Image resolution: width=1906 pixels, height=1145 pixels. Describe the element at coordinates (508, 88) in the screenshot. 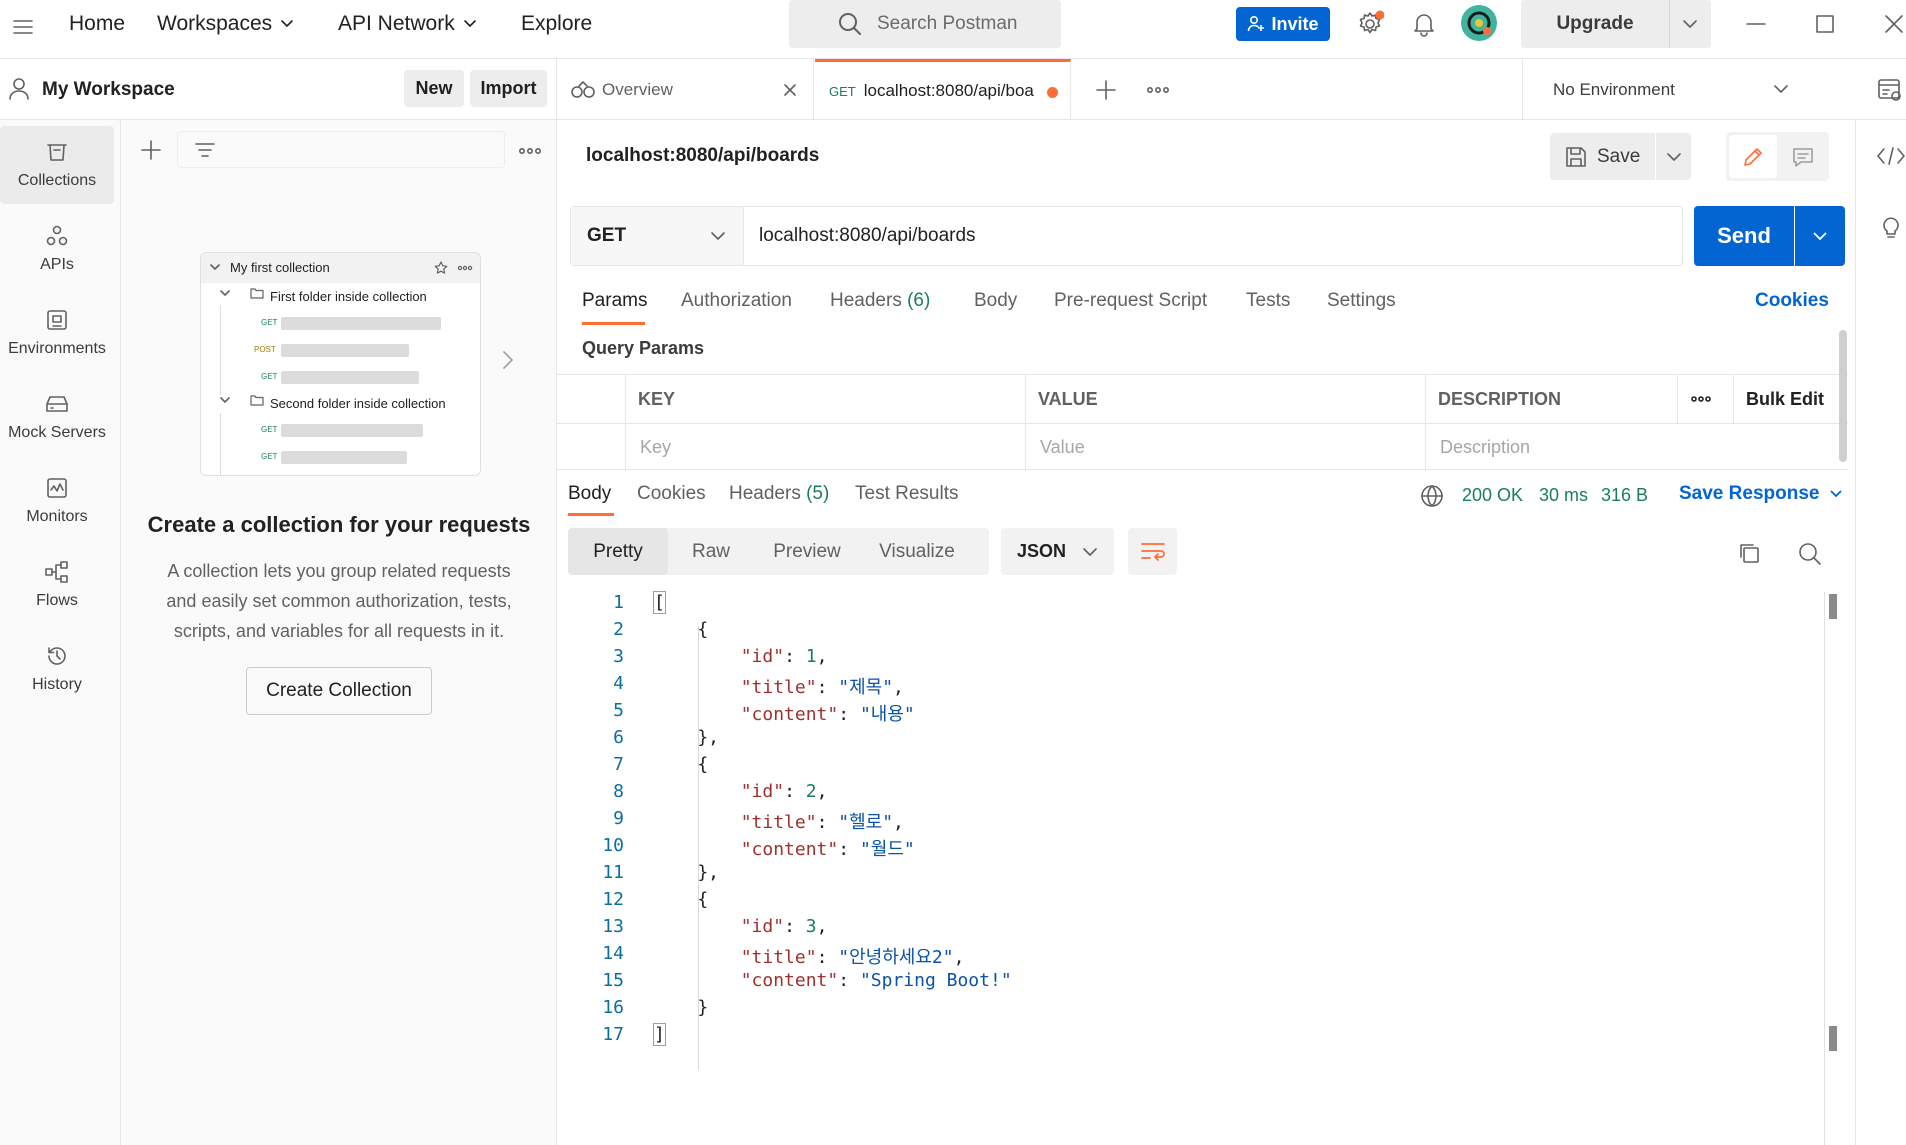

I see `import-button: Import` at that location.